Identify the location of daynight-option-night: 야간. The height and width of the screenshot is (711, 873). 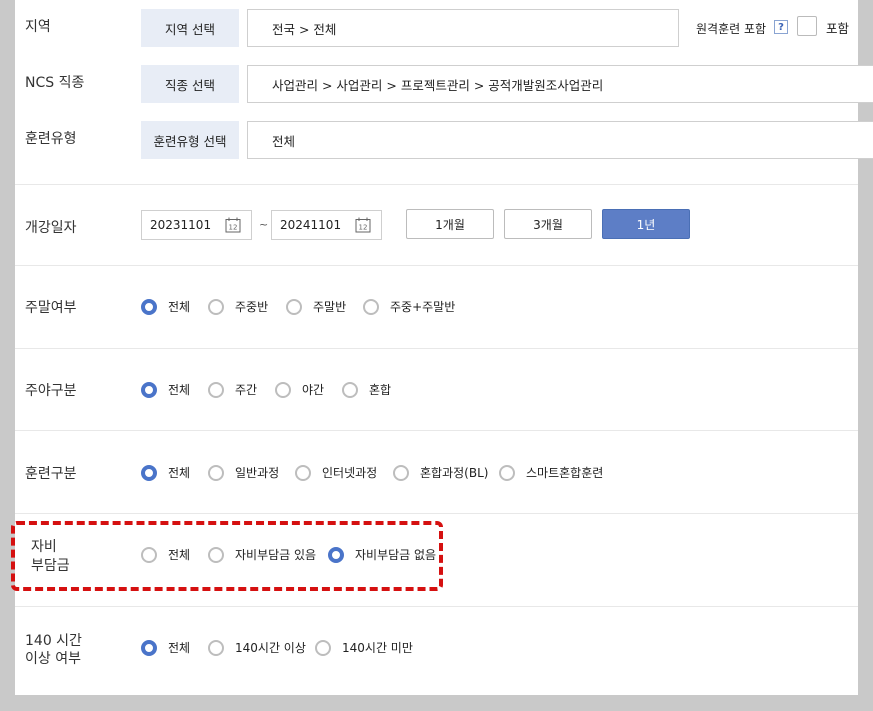
(299, 389).